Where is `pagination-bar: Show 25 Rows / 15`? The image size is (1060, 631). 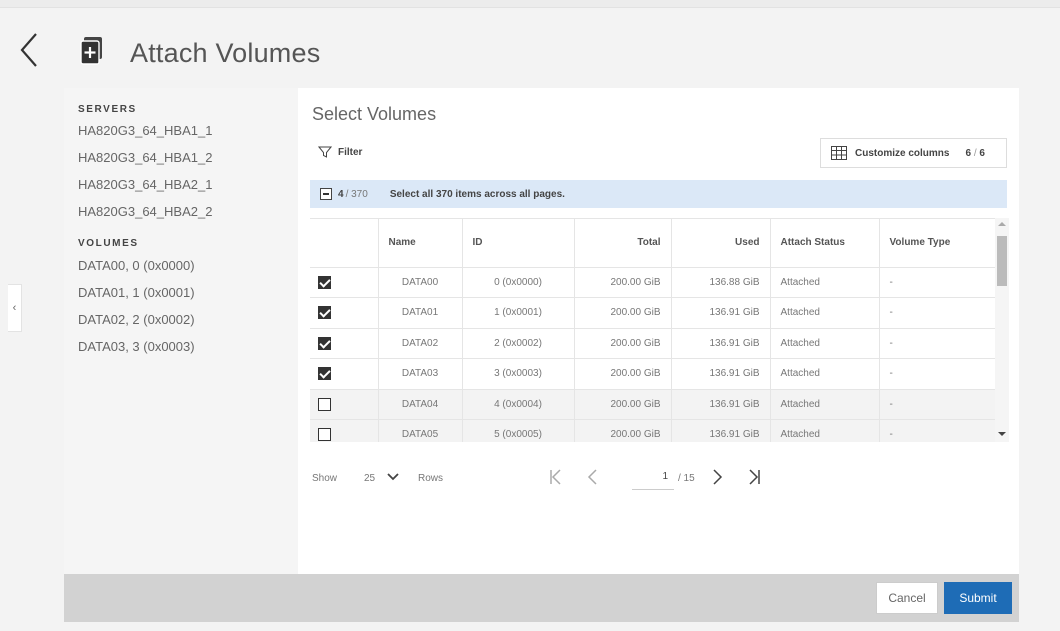 pagination-bar: Show 25 Rows / 15 is located at coordinates (657, 479).